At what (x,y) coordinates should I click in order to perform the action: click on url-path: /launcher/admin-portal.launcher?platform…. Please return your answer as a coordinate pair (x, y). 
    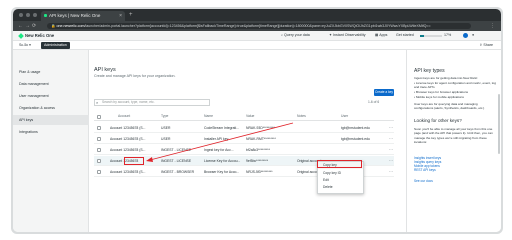
    Looking at the image, I should click on (257, 26).